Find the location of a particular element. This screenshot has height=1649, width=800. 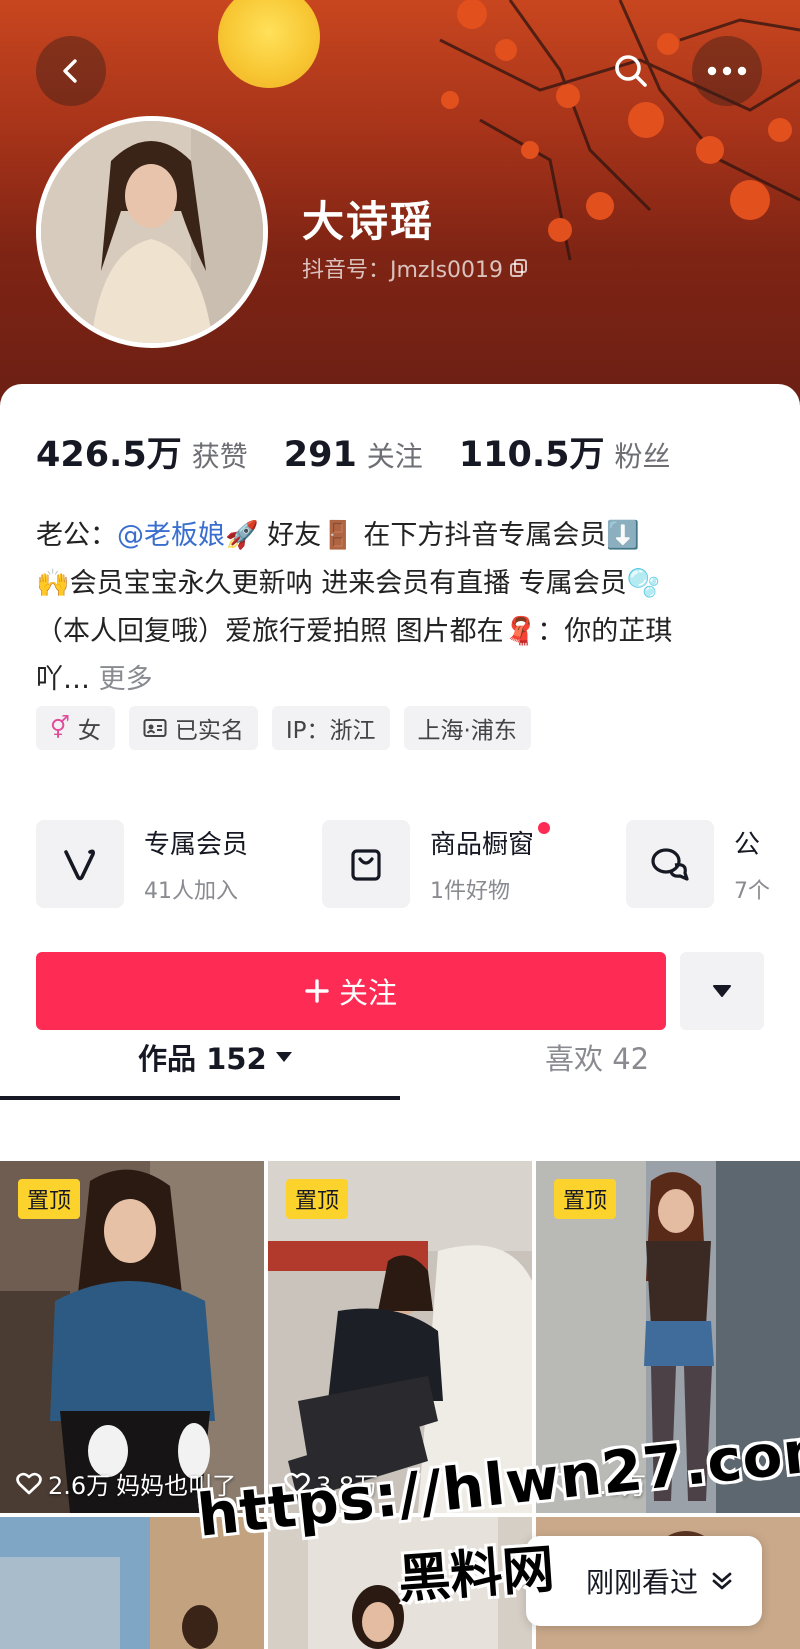

tag-gender: ⚥ 女 is located at coordinates (75, 728).